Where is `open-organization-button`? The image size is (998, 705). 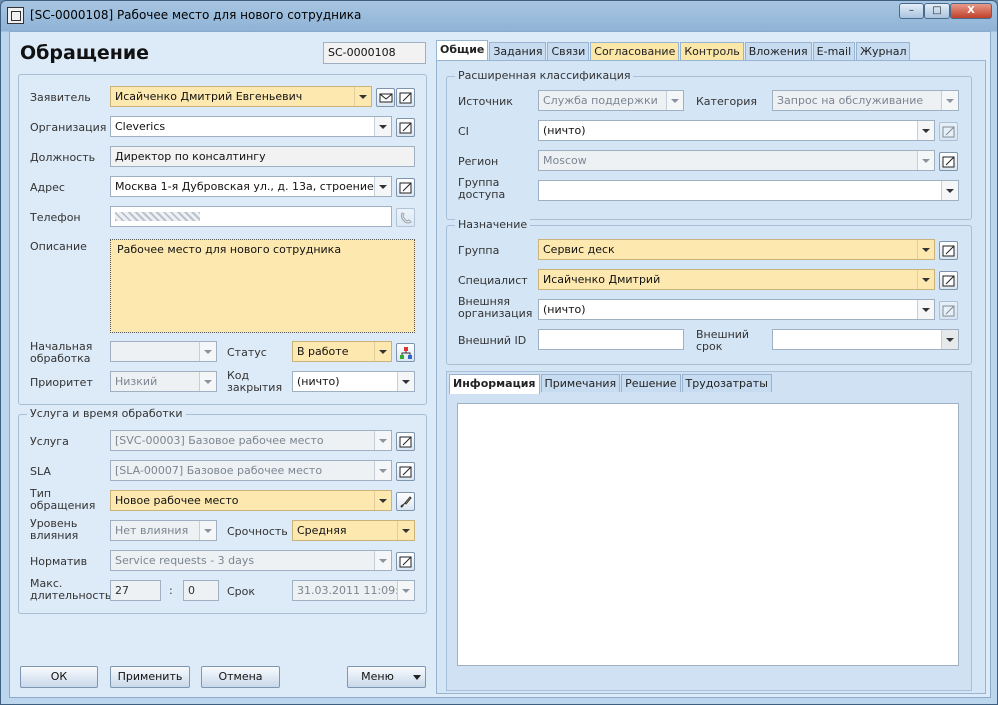 open-organization-button is located at coordinates (405, 127).